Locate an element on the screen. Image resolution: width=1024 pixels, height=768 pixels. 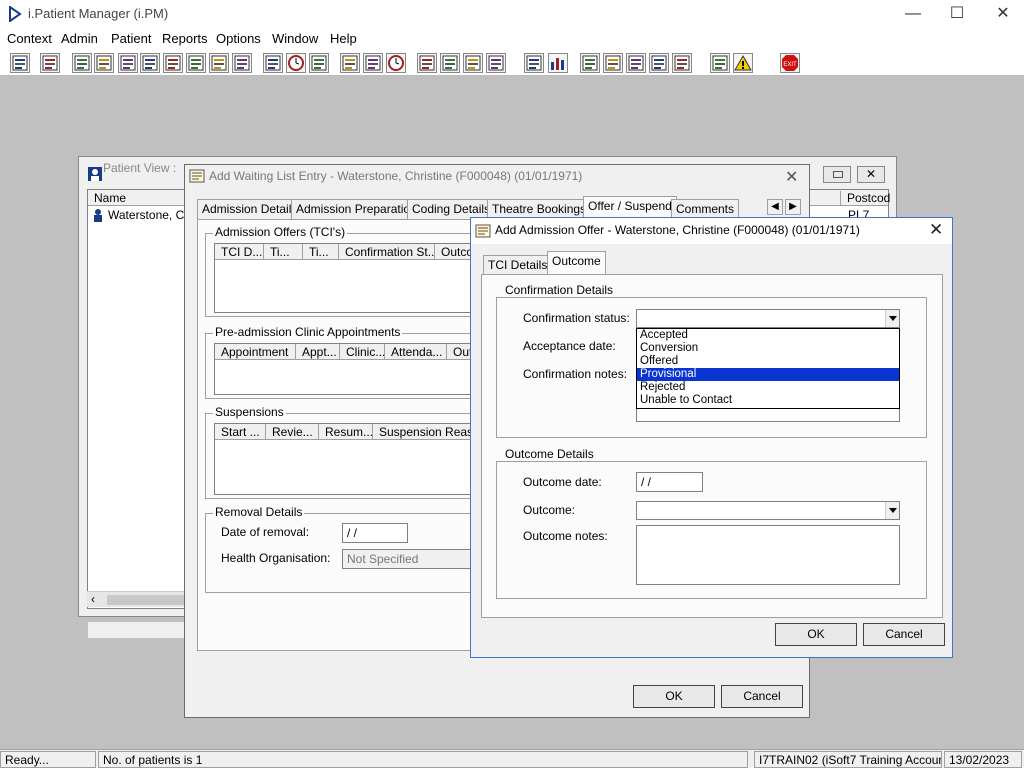
outcome-date-field: / / is located at coordinates (669, 482).